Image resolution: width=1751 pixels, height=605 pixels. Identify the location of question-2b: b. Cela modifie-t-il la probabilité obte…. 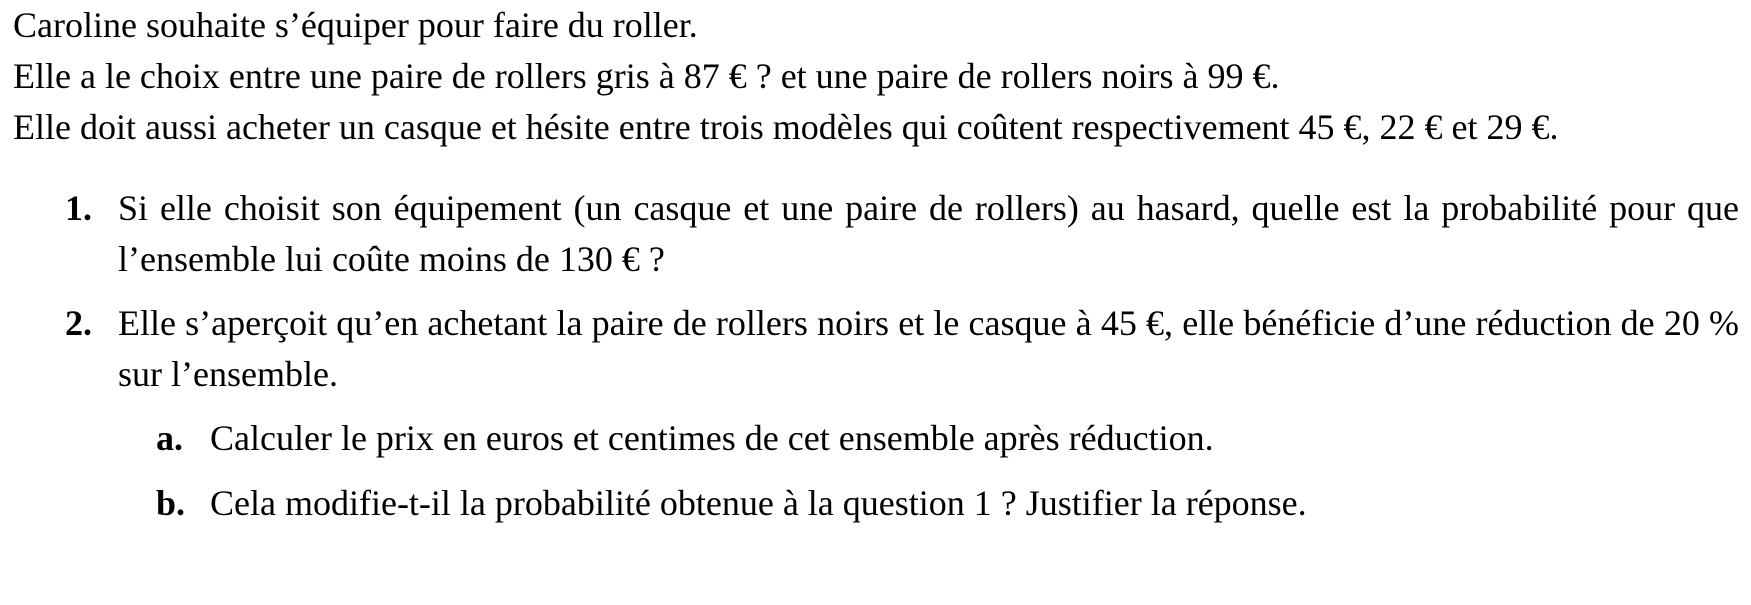
(876, 503).